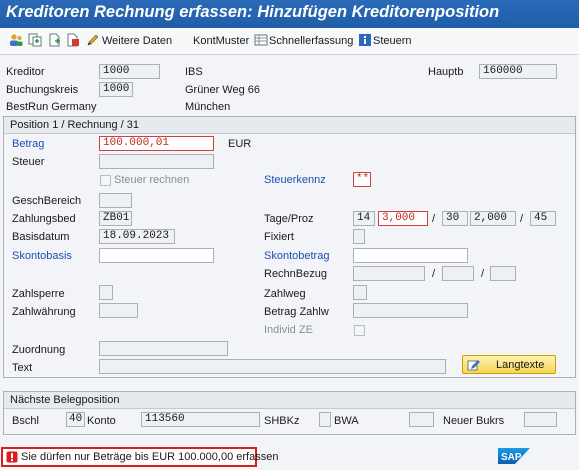  Describe the element at coordinates (364, 218) in the screenshot. I see `tage1-field: 14` at that location.